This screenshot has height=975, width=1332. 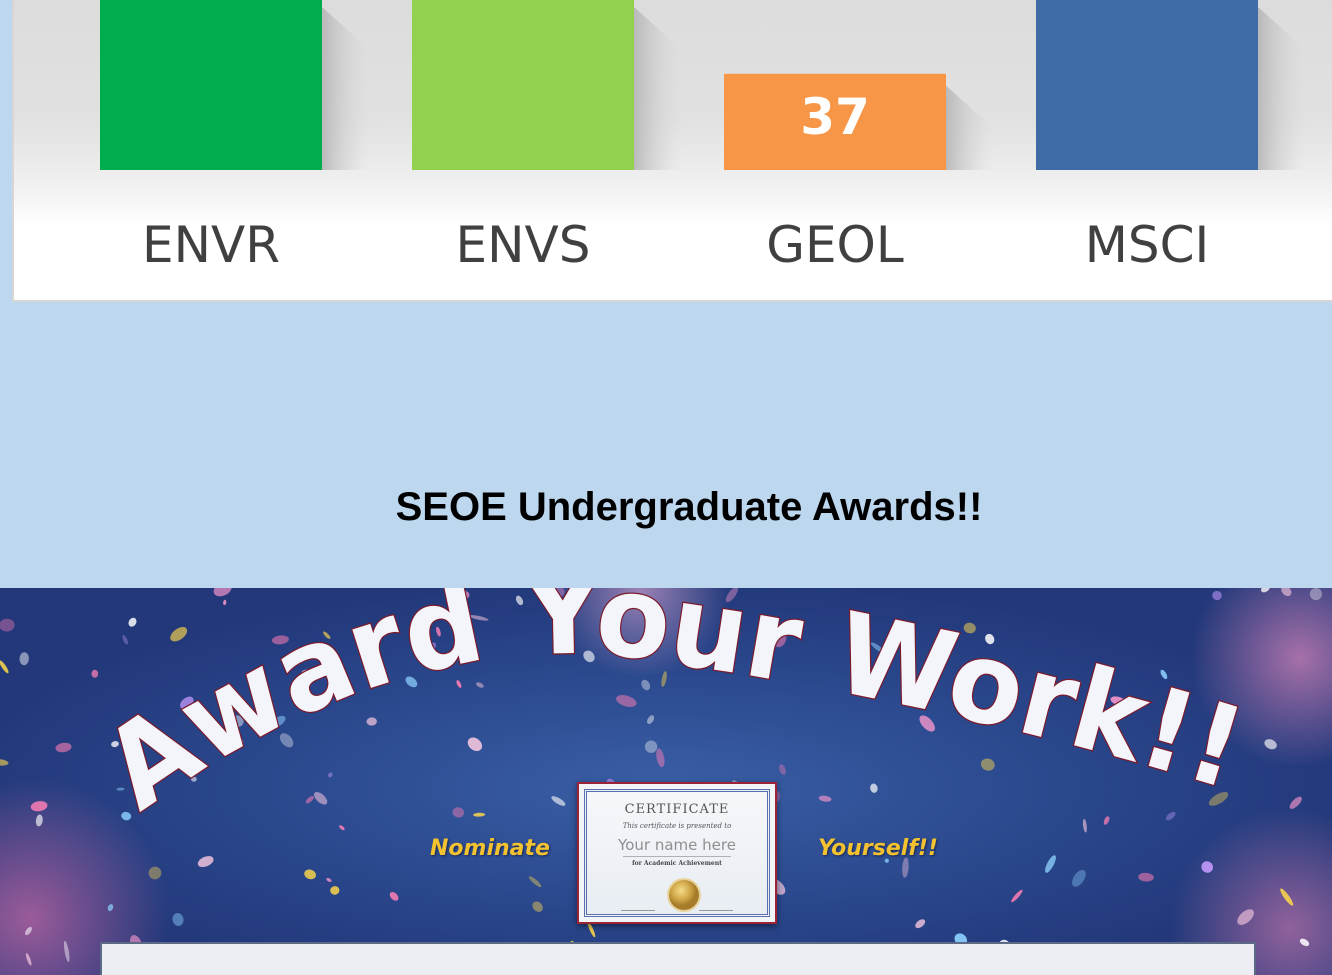 I want to click on data-label-geol: 37, so click(x=835, y=117).